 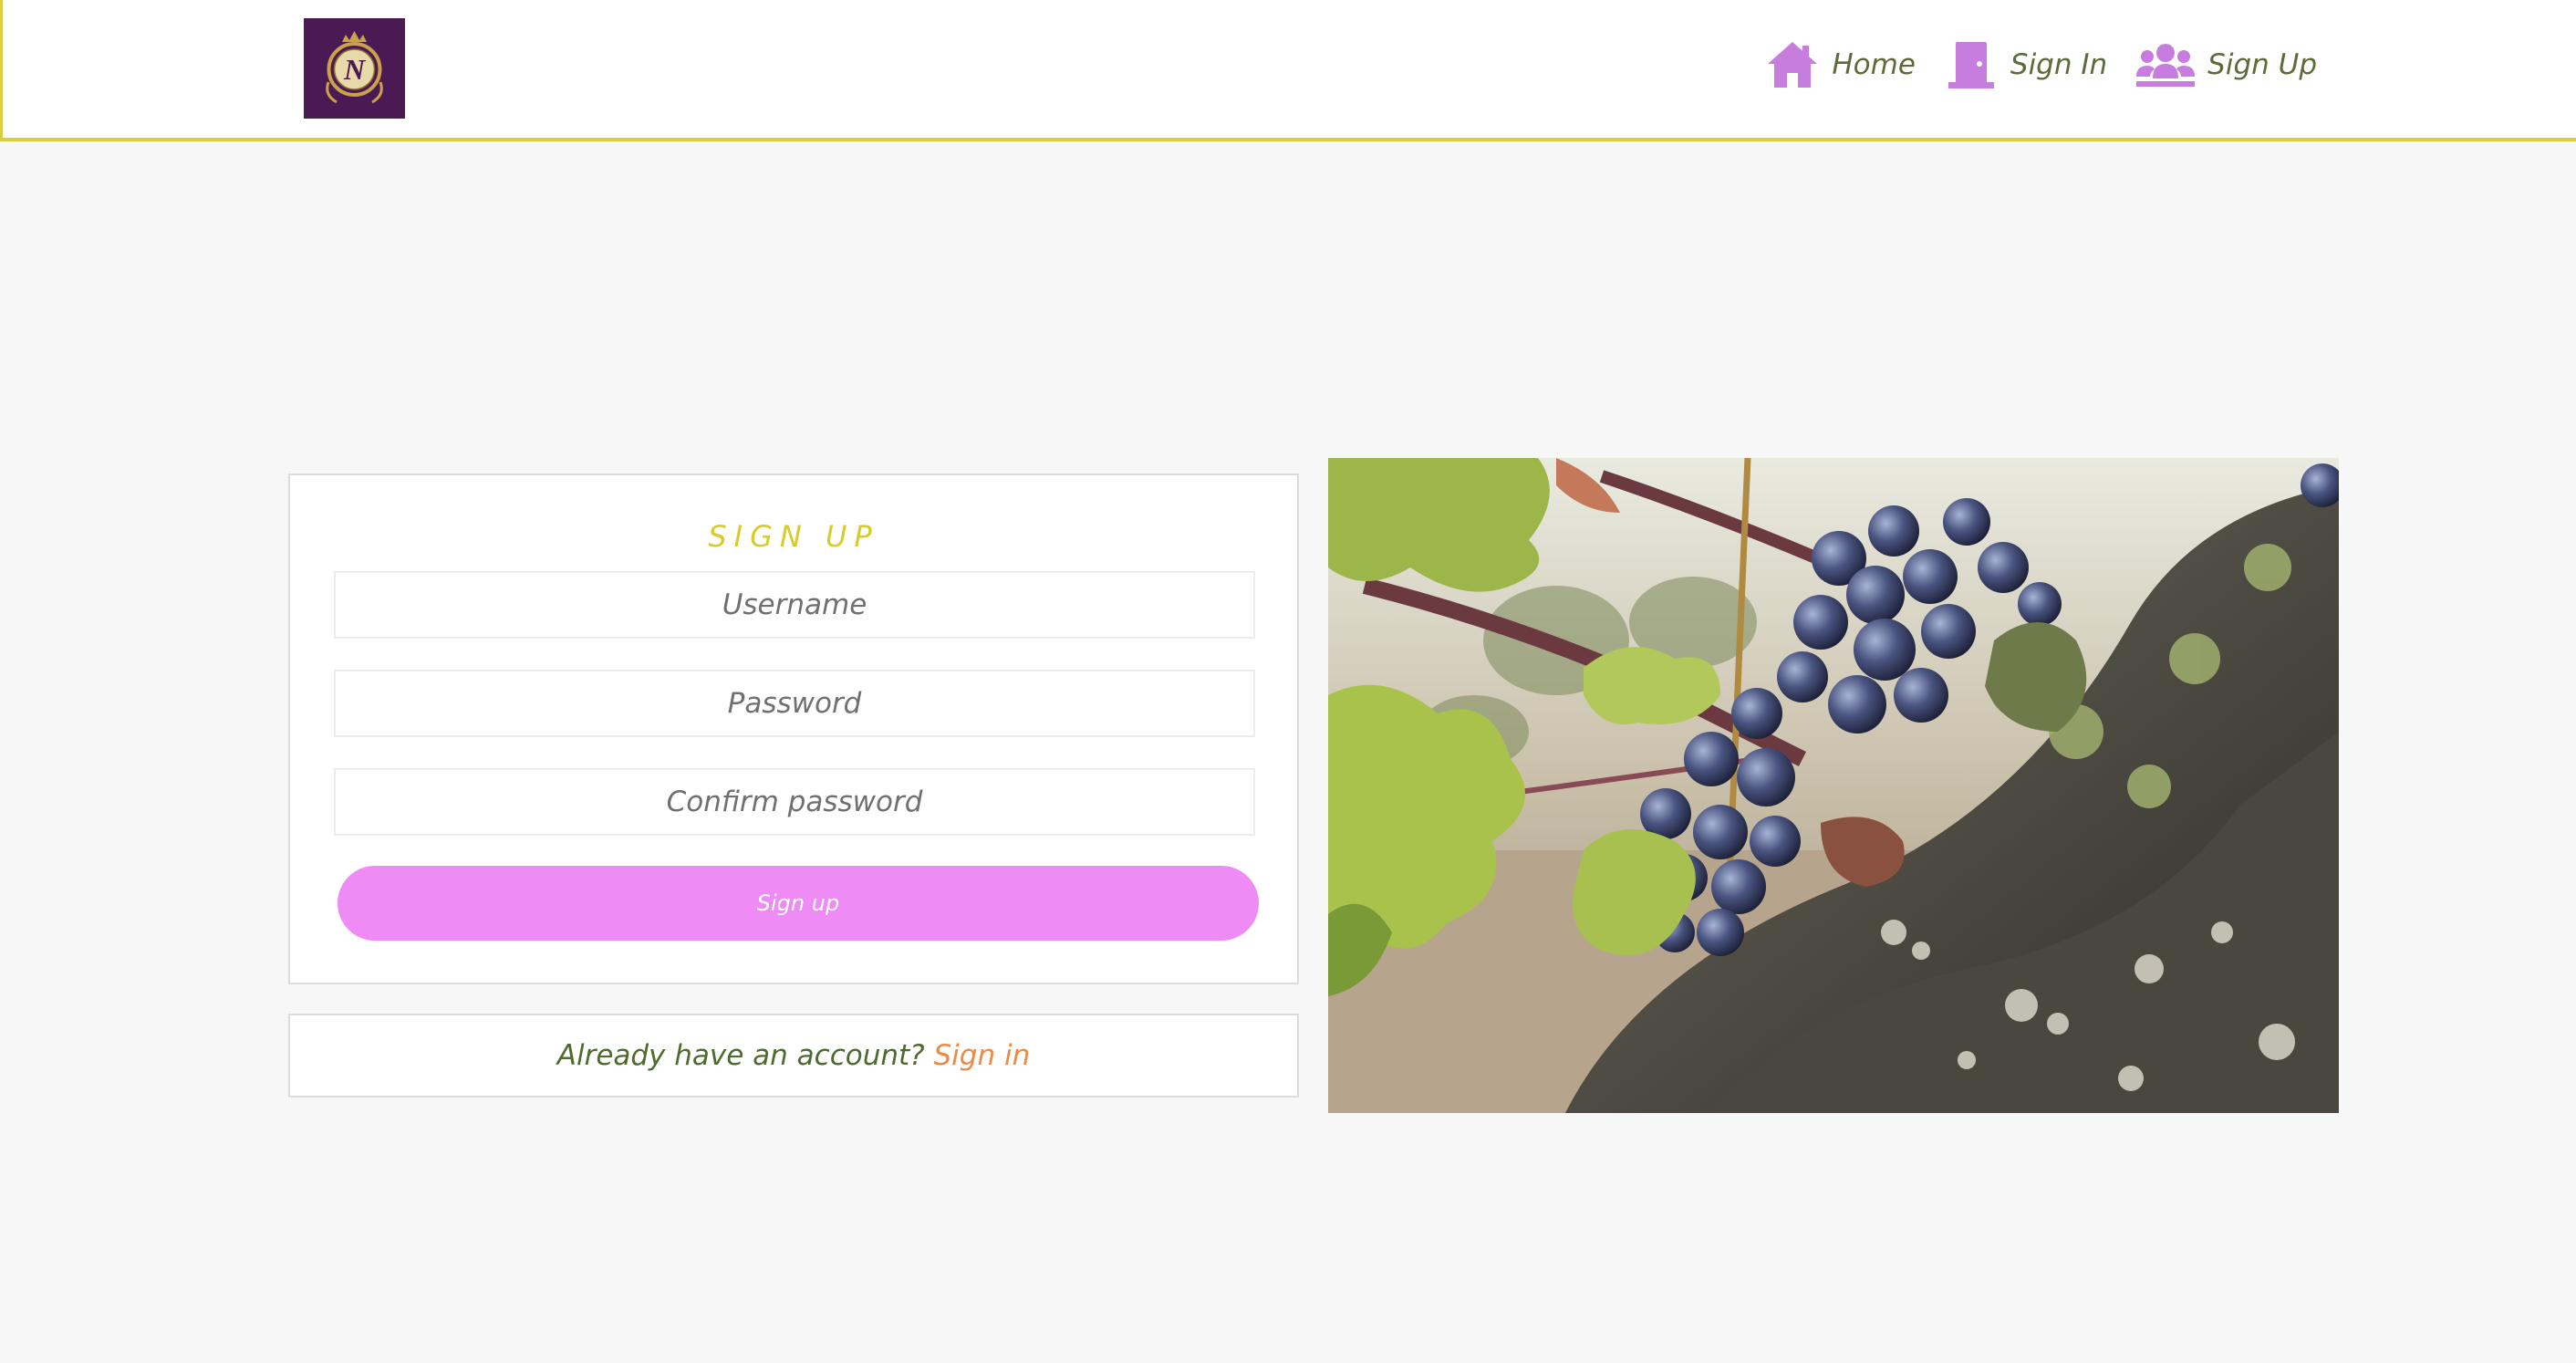 I want to click on signin-prompt-box: Already have an account? Sign in, so click(x=793, y=1056).